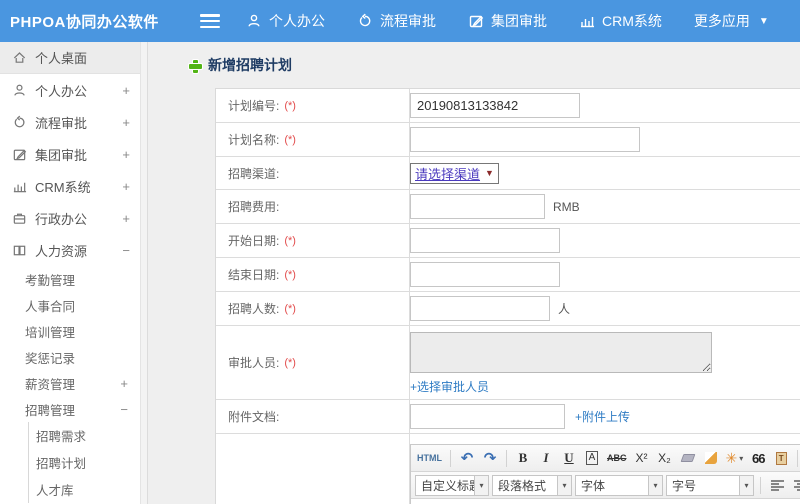  What do you see at coordinates (485, 240) in the screenshot?
I see `start-date-input` at bounding box center [485, 240].